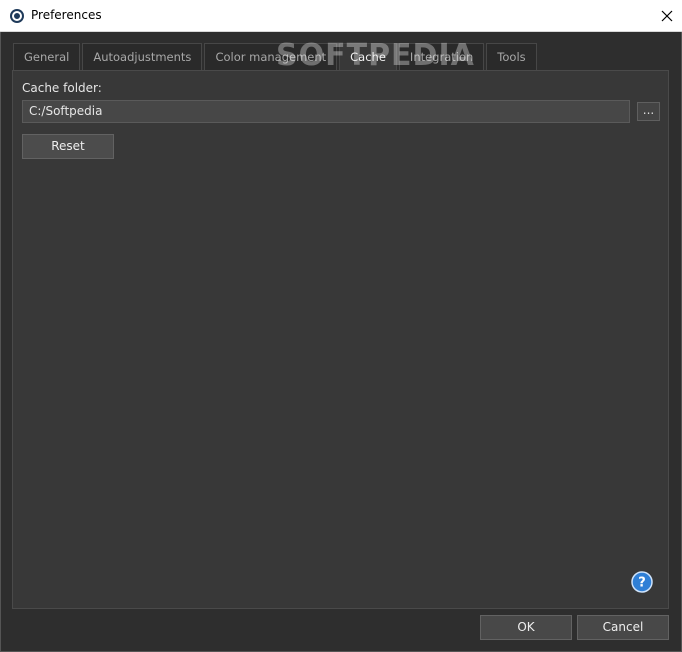 The height and width of the screenshot is (652, 682). I want to click on tab-general: General, so click(47, 56).